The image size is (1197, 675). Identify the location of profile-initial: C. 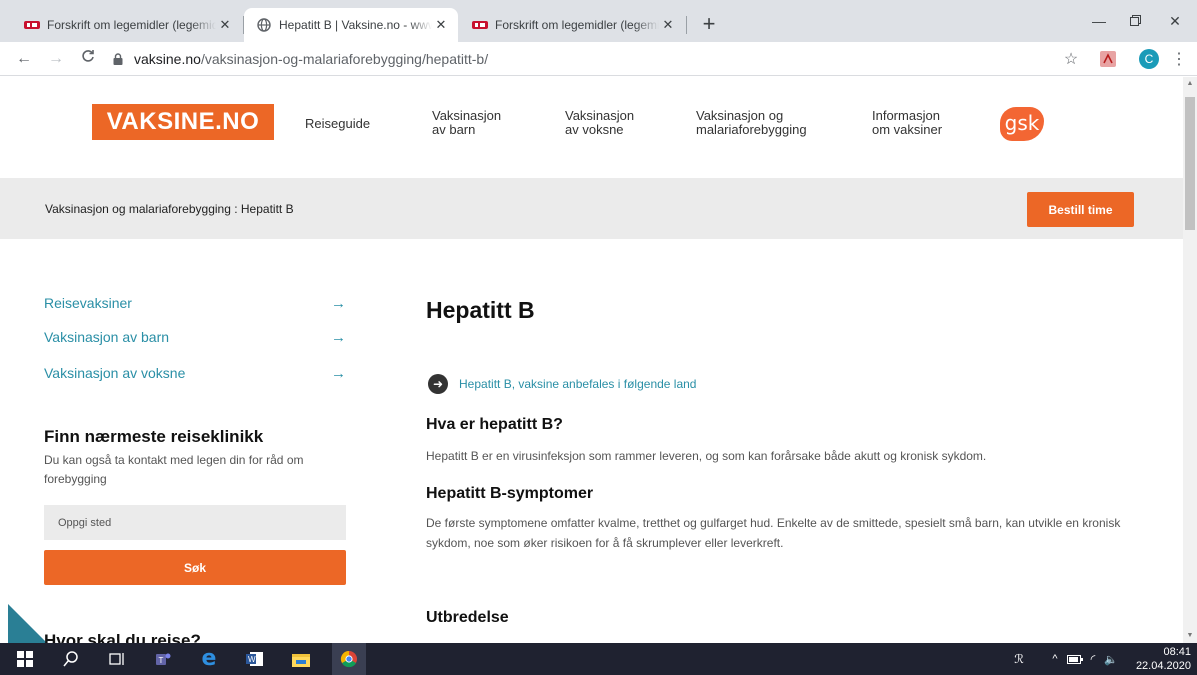
(1149, 59).